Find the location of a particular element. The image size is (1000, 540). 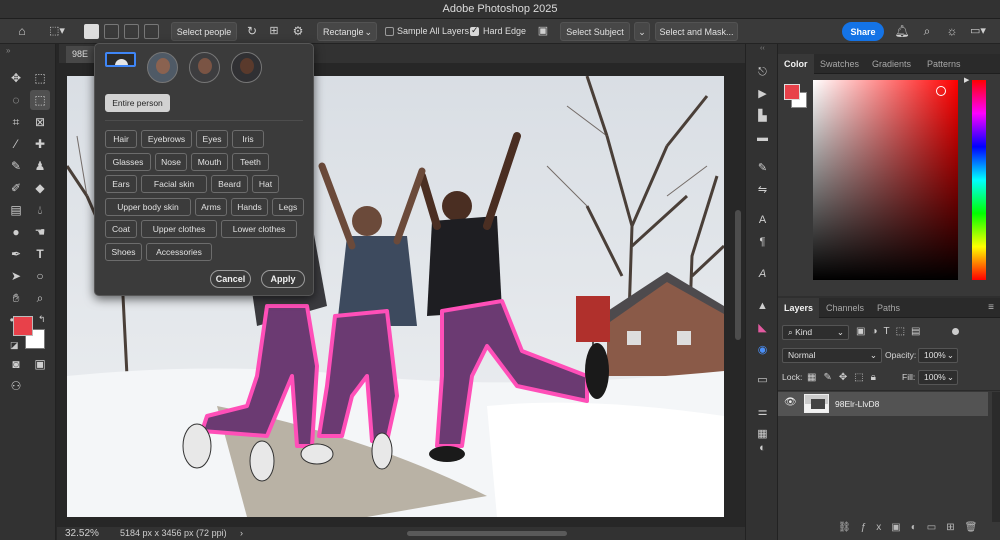

layer-filter-kind-select: ⌕ Kind ⌄ is located at coordinates (815, 332).